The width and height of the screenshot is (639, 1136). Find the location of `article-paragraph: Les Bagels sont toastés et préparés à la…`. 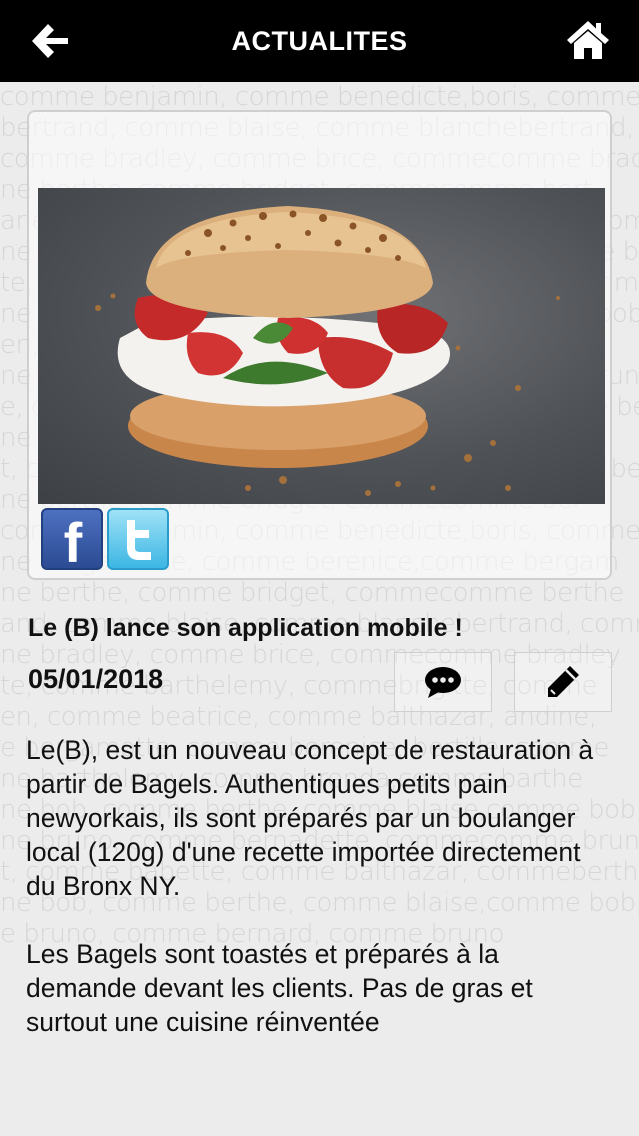

article-paragraph: Les Bagels sont toastés et préparés à la… is located at coordinates (279, 988).